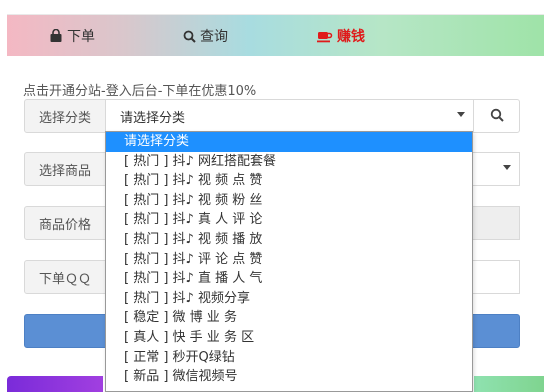  I want to click on dropdown-option: [ 热门 ] 抖♪ 网红搭配套餐, so click(289, 162).